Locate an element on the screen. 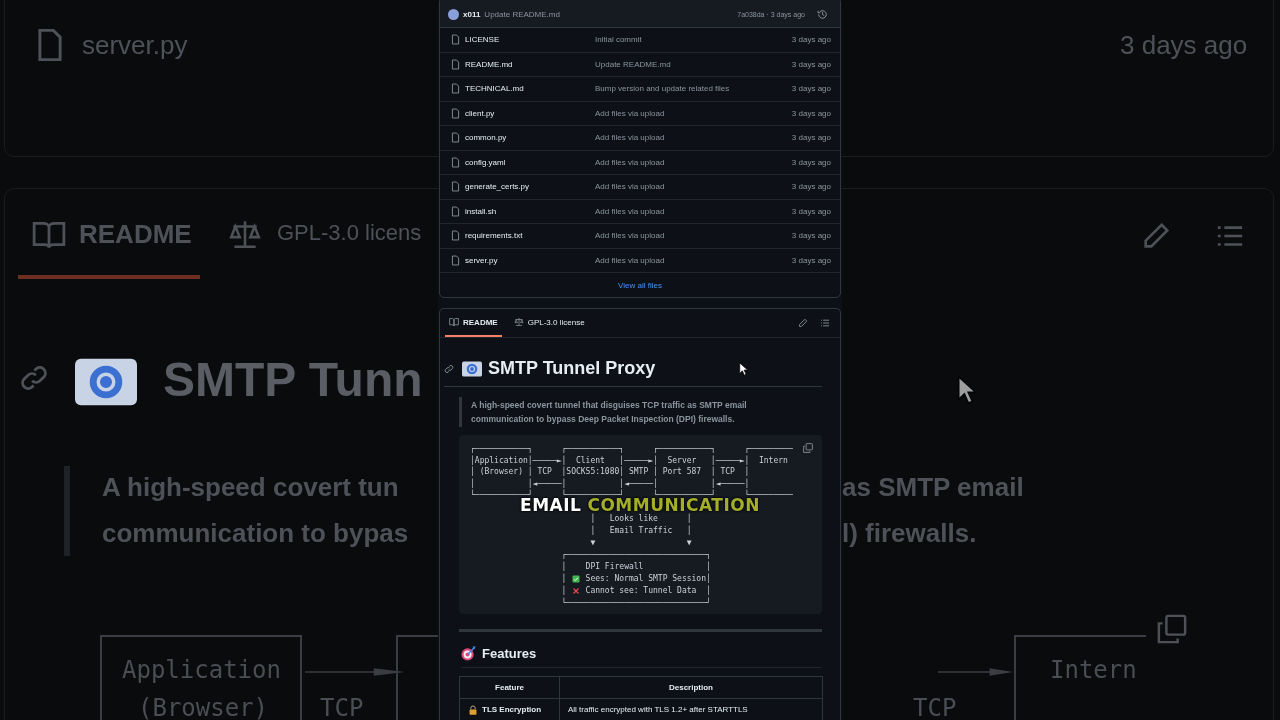 The width and height of the screenshot is (1280, 720). author-name: x011 is located at coordinates (472, 14).